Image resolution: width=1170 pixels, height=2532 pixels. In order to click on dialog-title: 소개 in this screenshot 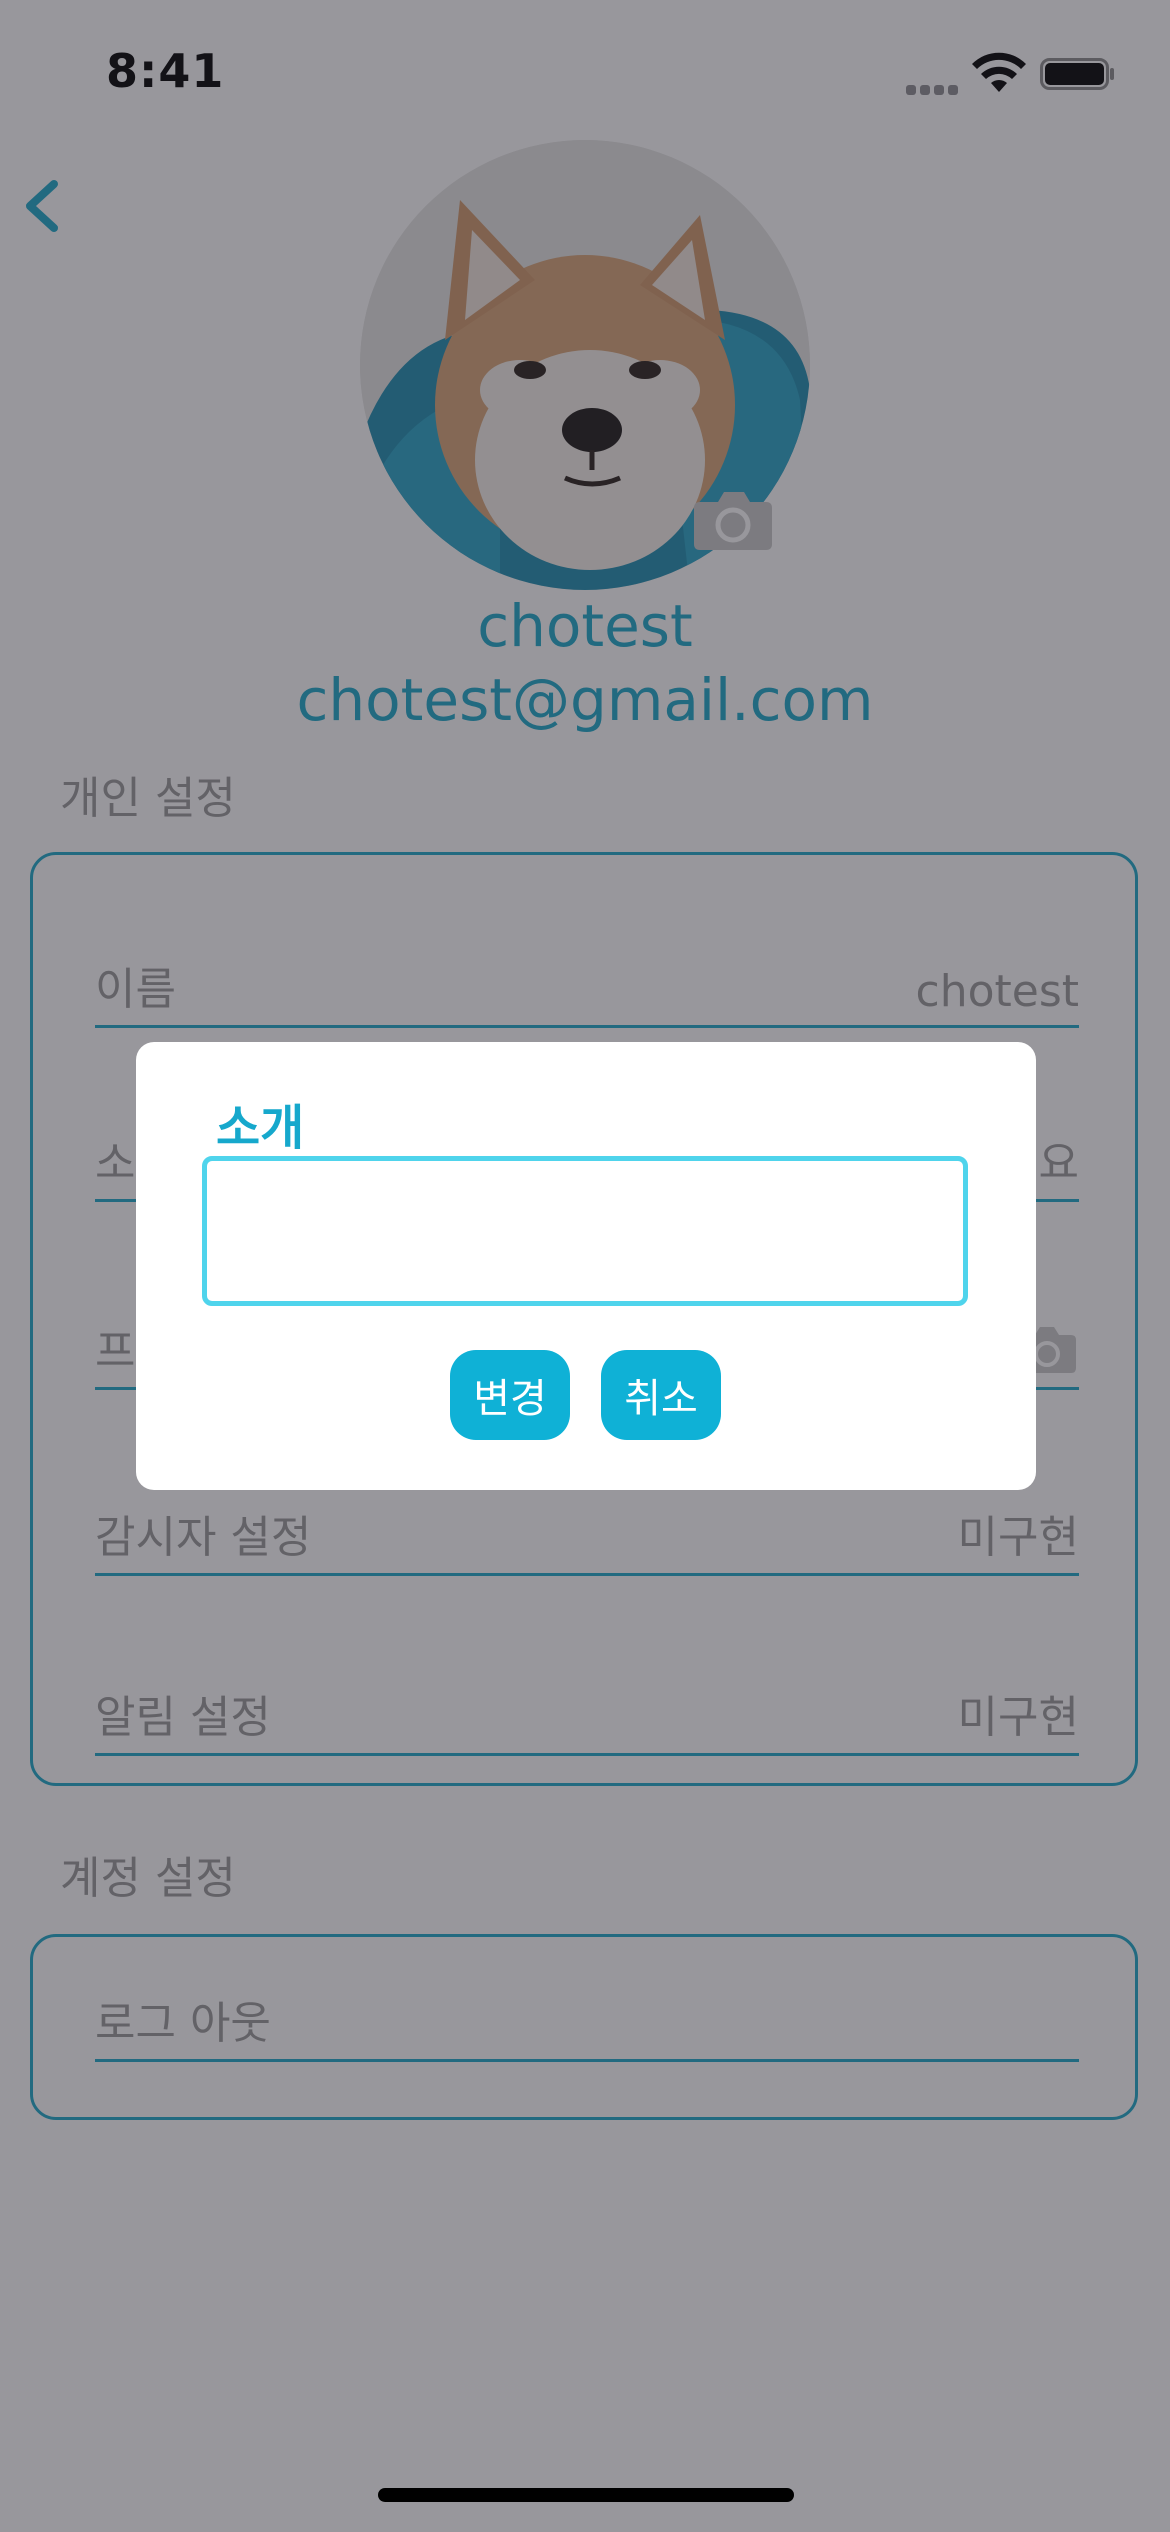, I will do `click(260, 1128)`.